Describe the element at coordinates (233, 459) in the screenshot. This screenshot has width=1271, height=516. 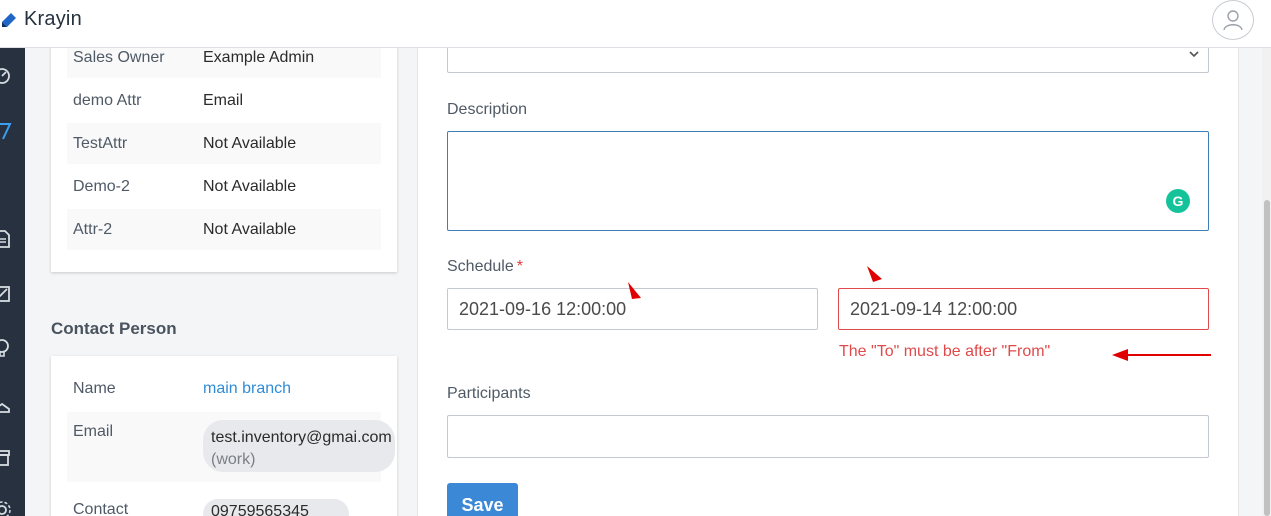
I see `contact-email-type: (work)` at that location.